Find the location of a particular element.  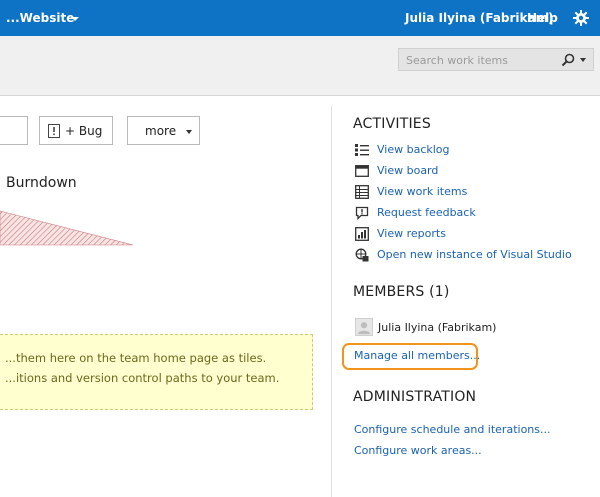

view-reports-label: View reports is located at coordinates (411, 233).